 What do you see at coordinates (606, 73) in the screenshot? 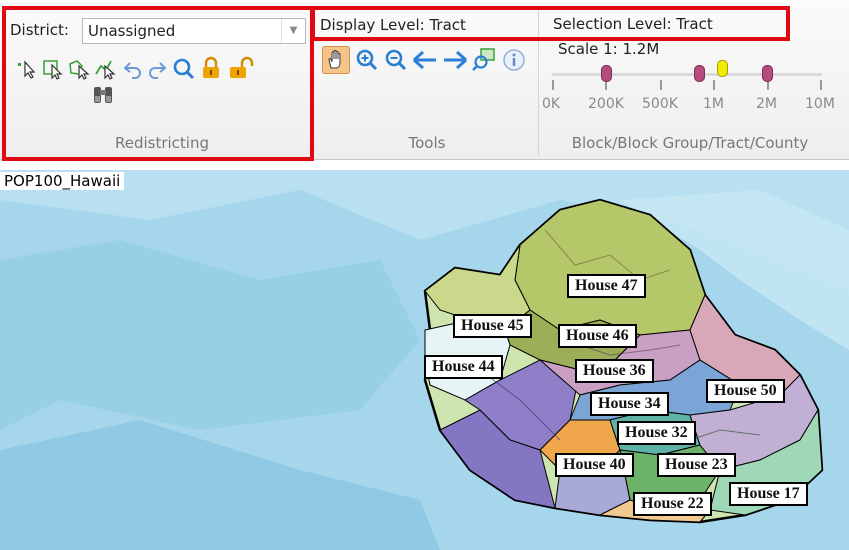
I see `slider-thumb-block` at bounding box center [606, 73].